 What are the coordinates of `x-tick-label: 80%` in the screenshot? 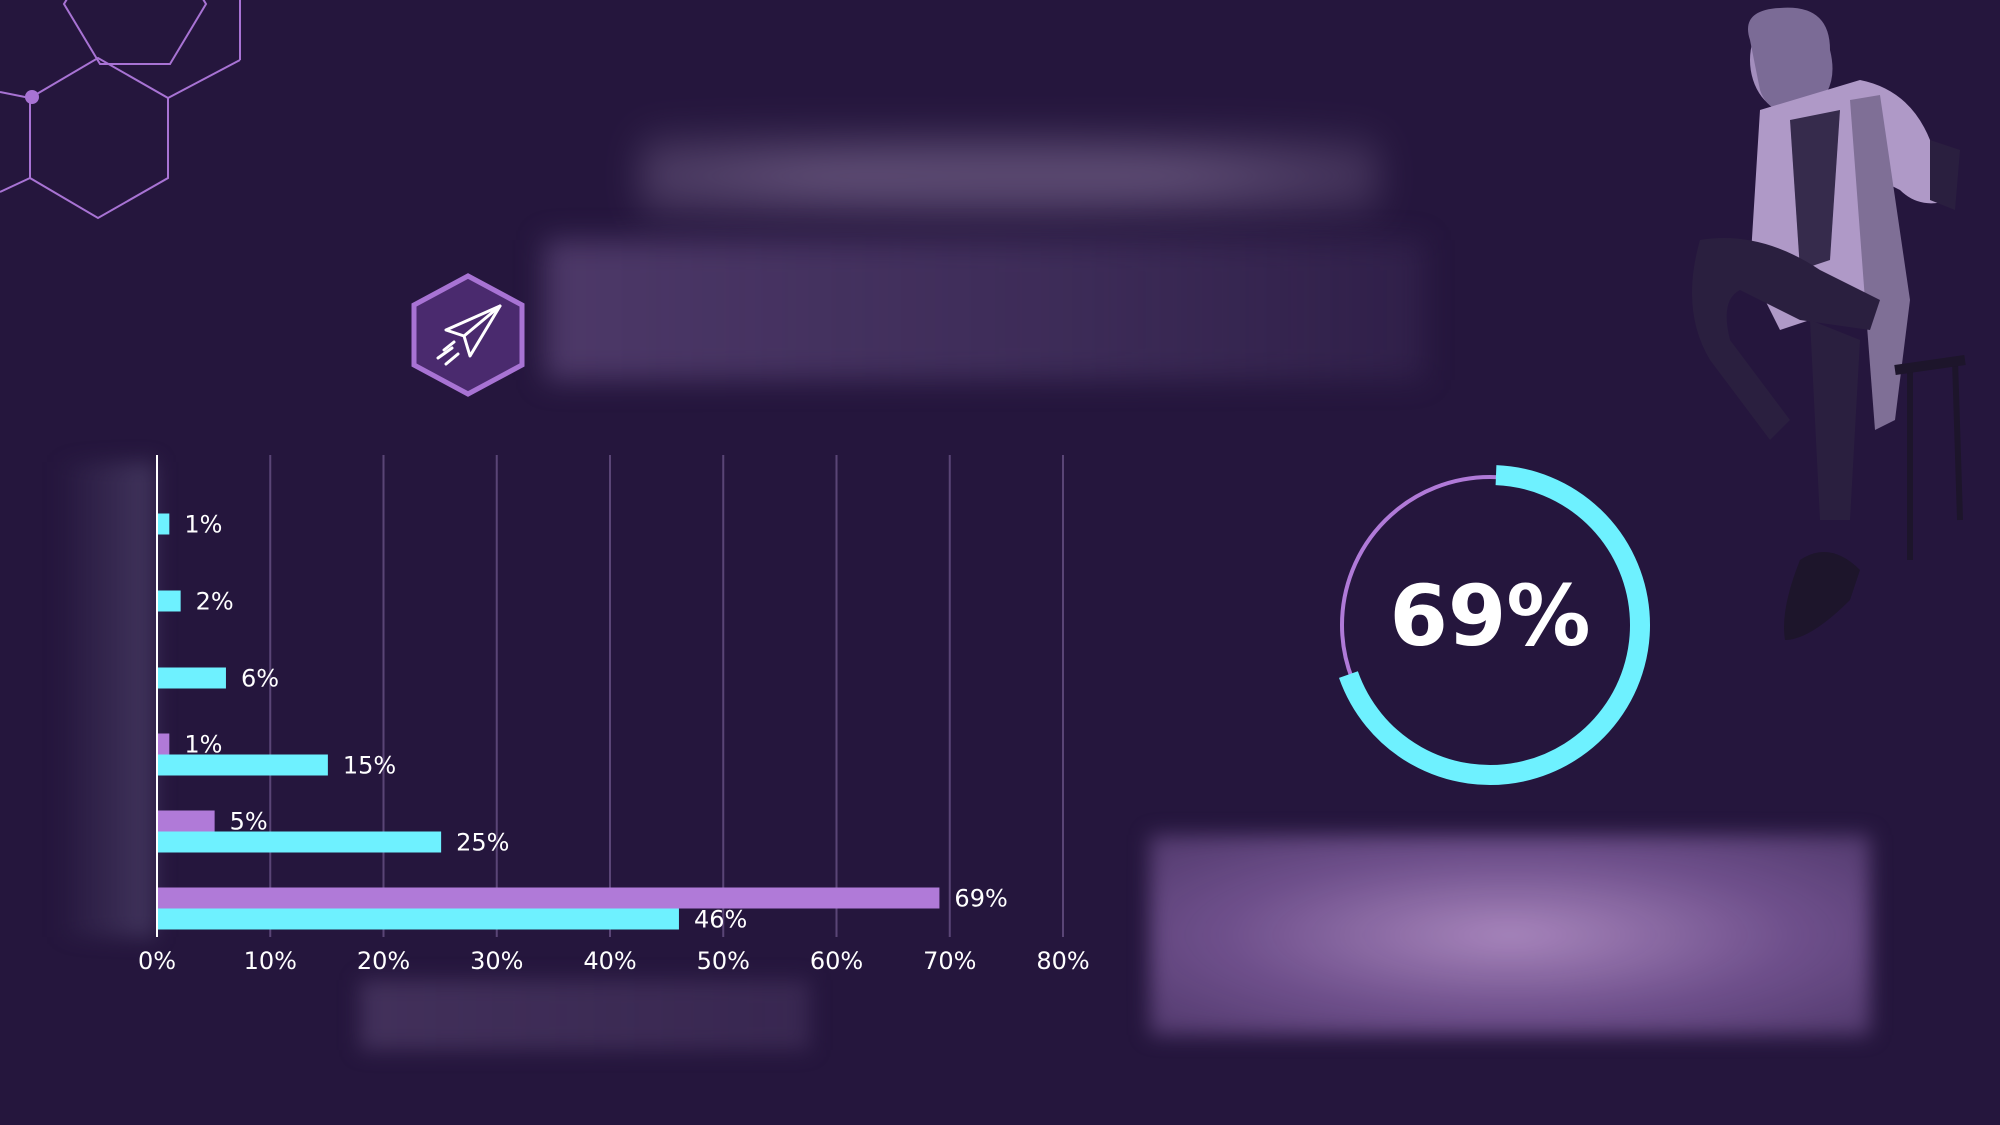 It's located at (1062, 961).